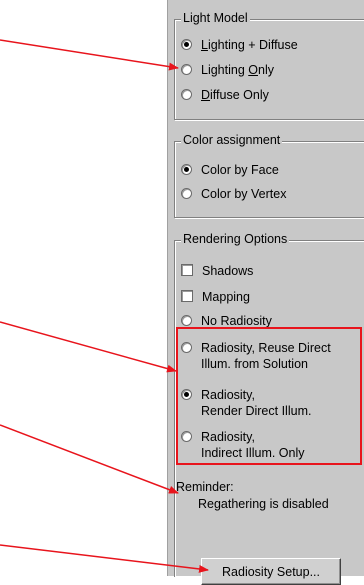  What do you see at coordinates (205, 487) in the screenshot?
I see `reminder-label: Reminder:` at bounding box center [205, 487].